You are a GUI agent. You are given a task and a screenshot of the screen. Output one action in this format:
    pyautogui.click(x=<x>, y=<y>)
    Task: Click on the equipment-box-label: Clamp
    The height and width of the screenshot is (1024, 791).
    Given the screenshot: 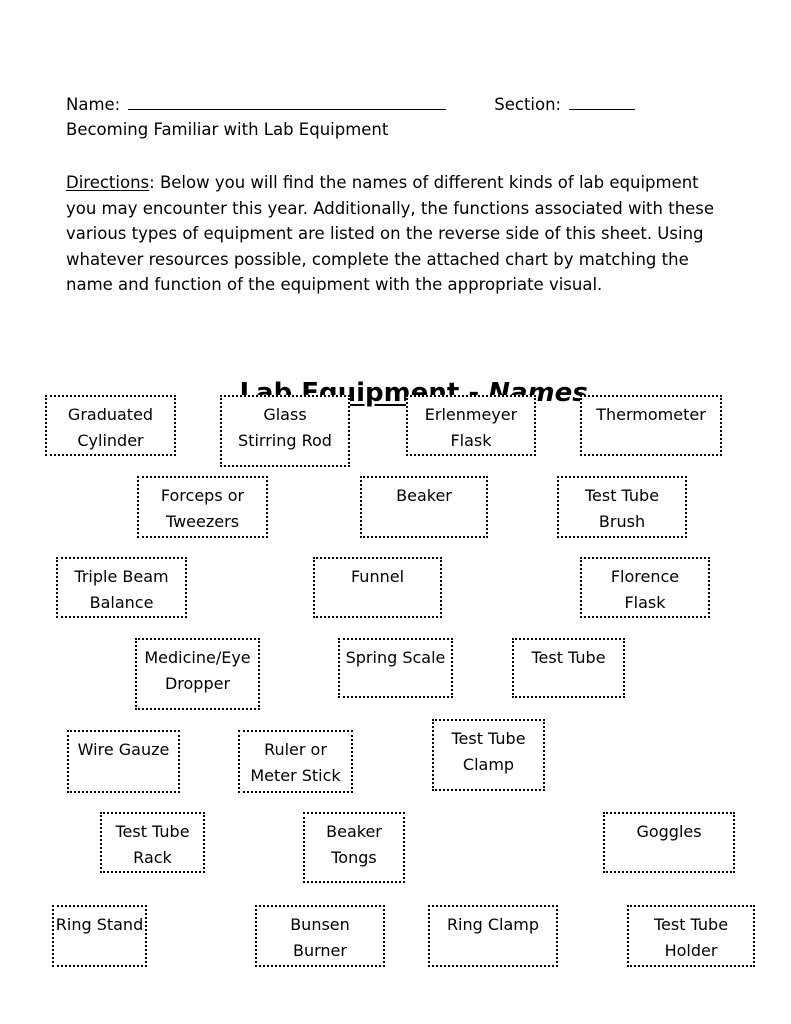 What is the action you would take?
    pyautogui.click(x=488, y=764)
    